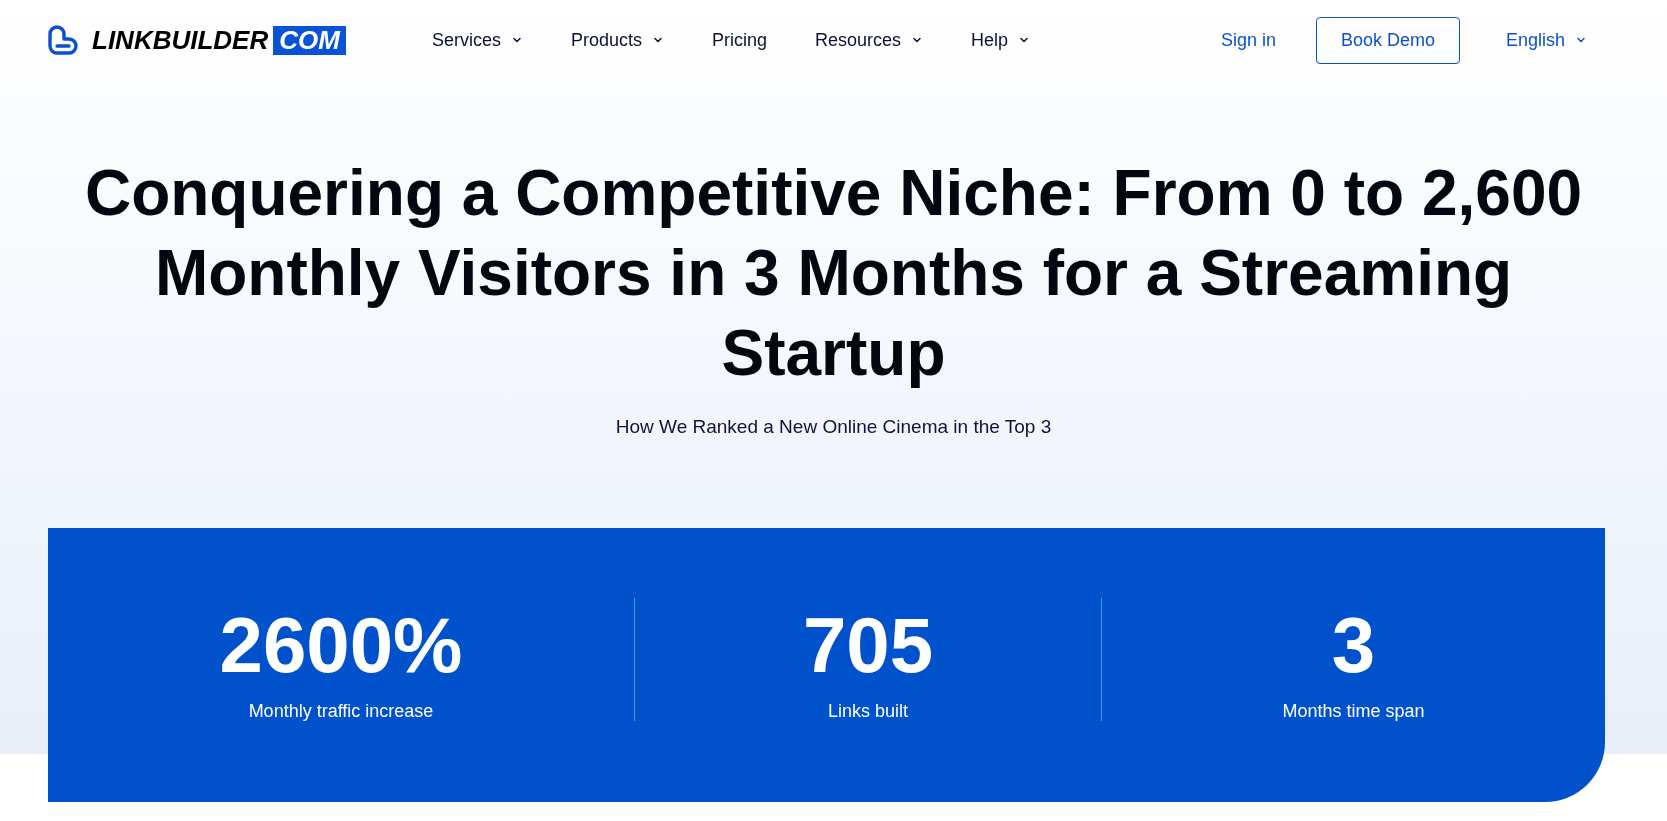 The image size is (1667, 821). What do you see at coordinates (309, 40) in the screenshot?
I see `logo-domain-tag: COM` at bounding box center [309, 40].